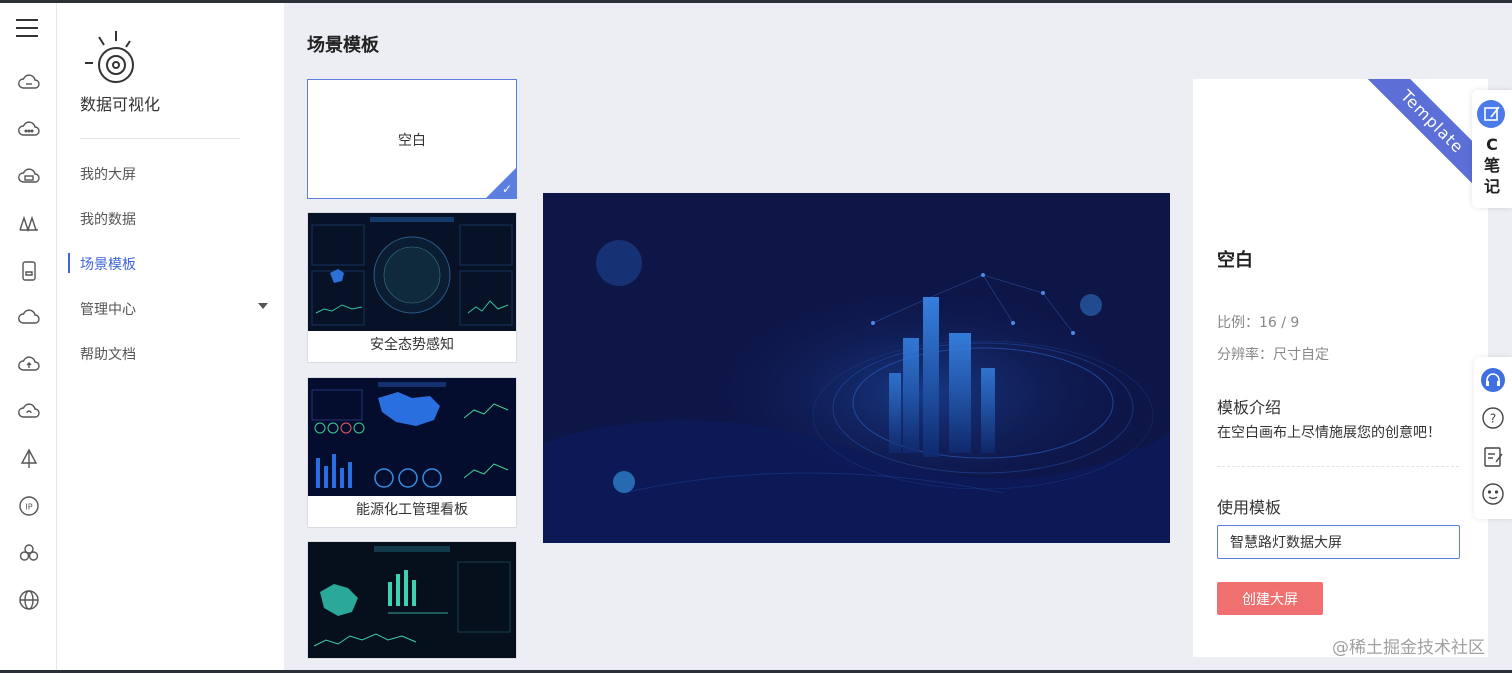 This screenshot has width=1512, height=673. I want to click on note-label: C笔记, so click(1491, 165).